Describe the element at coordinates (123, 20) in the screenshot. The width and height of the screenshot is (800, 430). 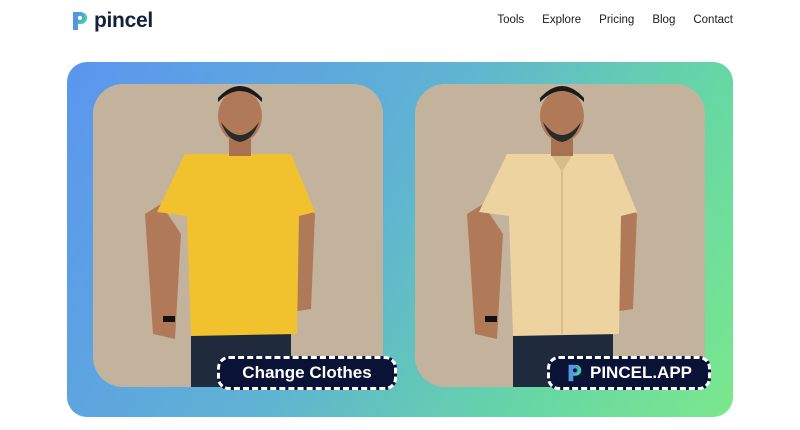
I see `brand-name: pincel` at that location.